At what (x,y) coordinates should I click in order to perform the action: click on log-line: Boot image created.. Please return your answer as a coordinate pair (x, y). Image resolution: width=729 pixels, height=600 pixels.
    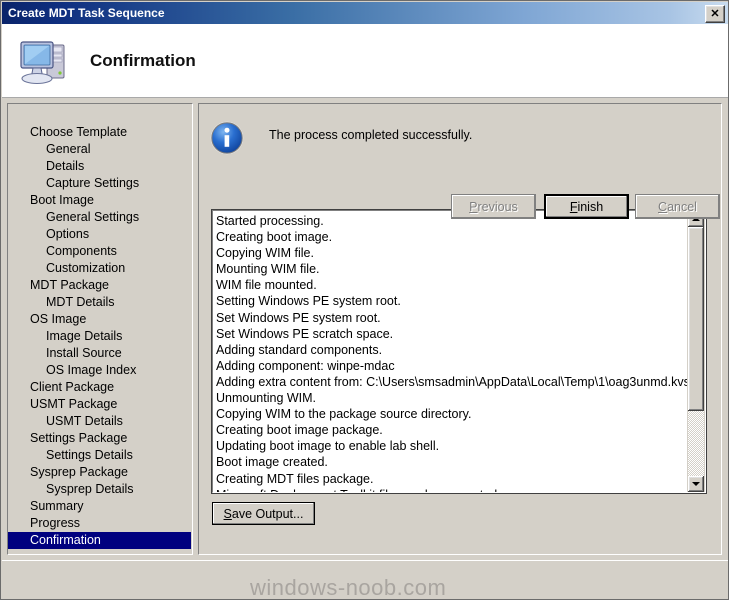
    Looking at the image, I should click on (272, 462).